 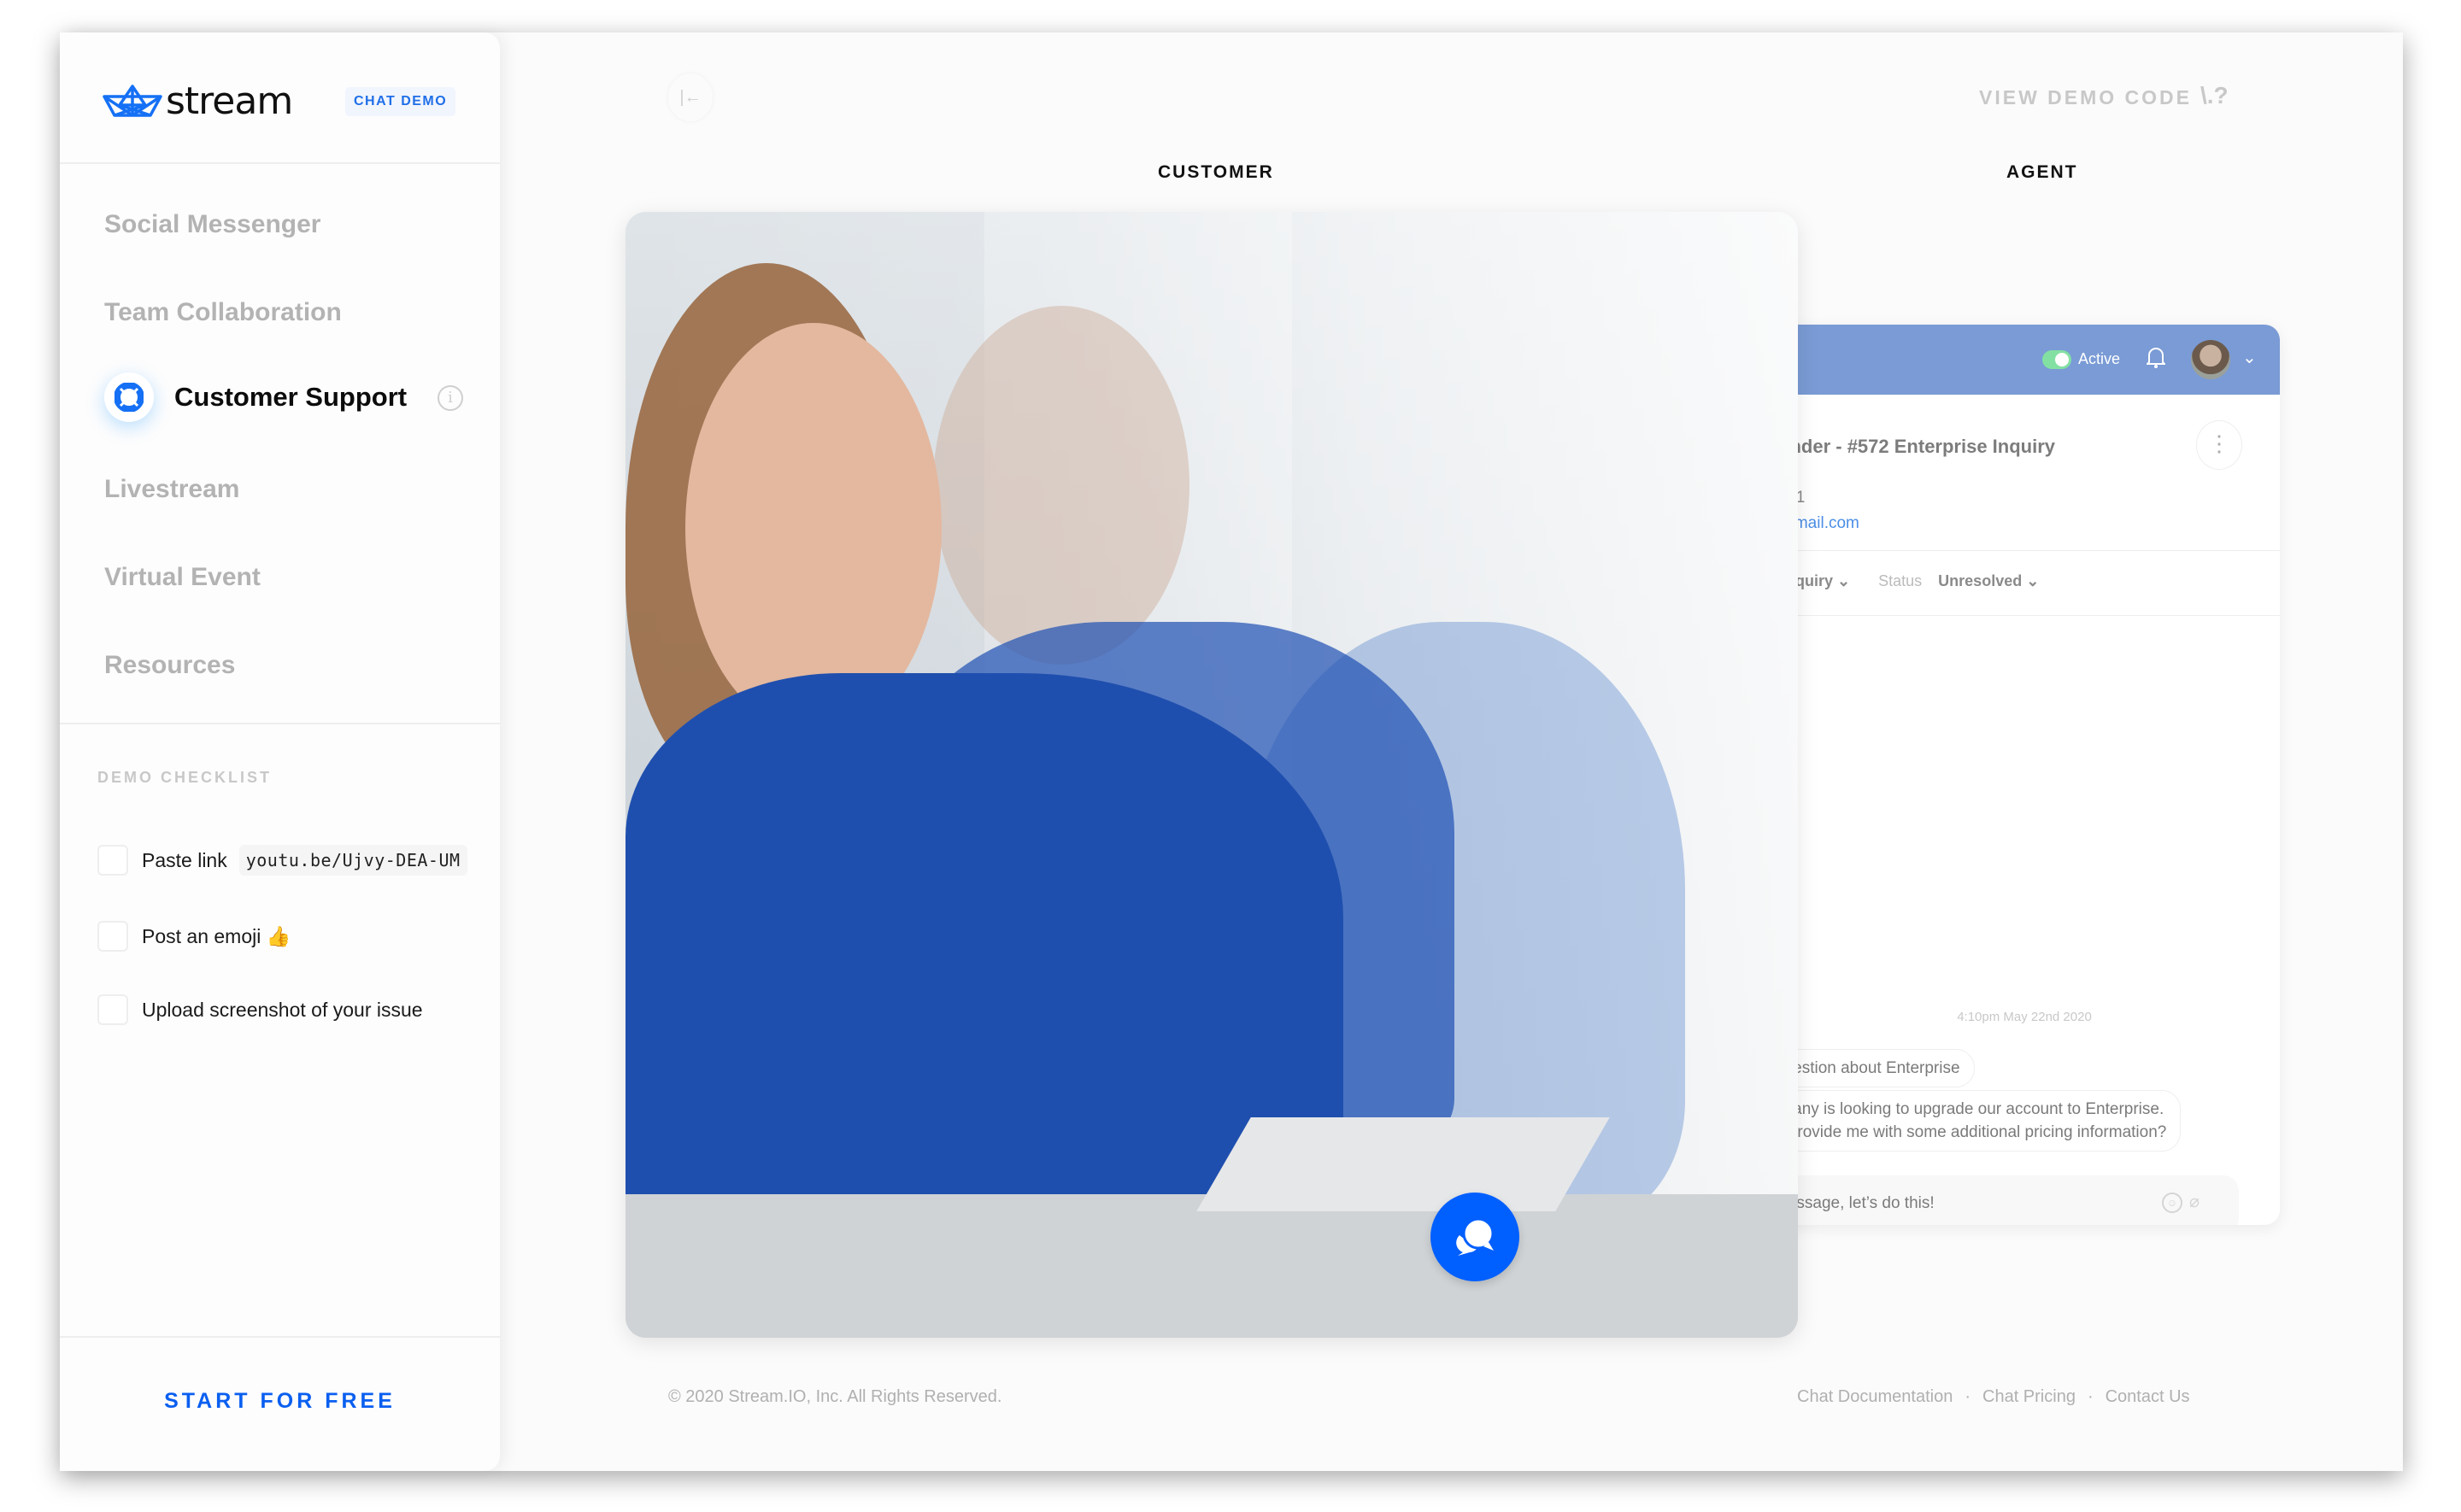 I want to click on chat-pricing-link: Chat Pricing, so click(x=2029, y=1396).